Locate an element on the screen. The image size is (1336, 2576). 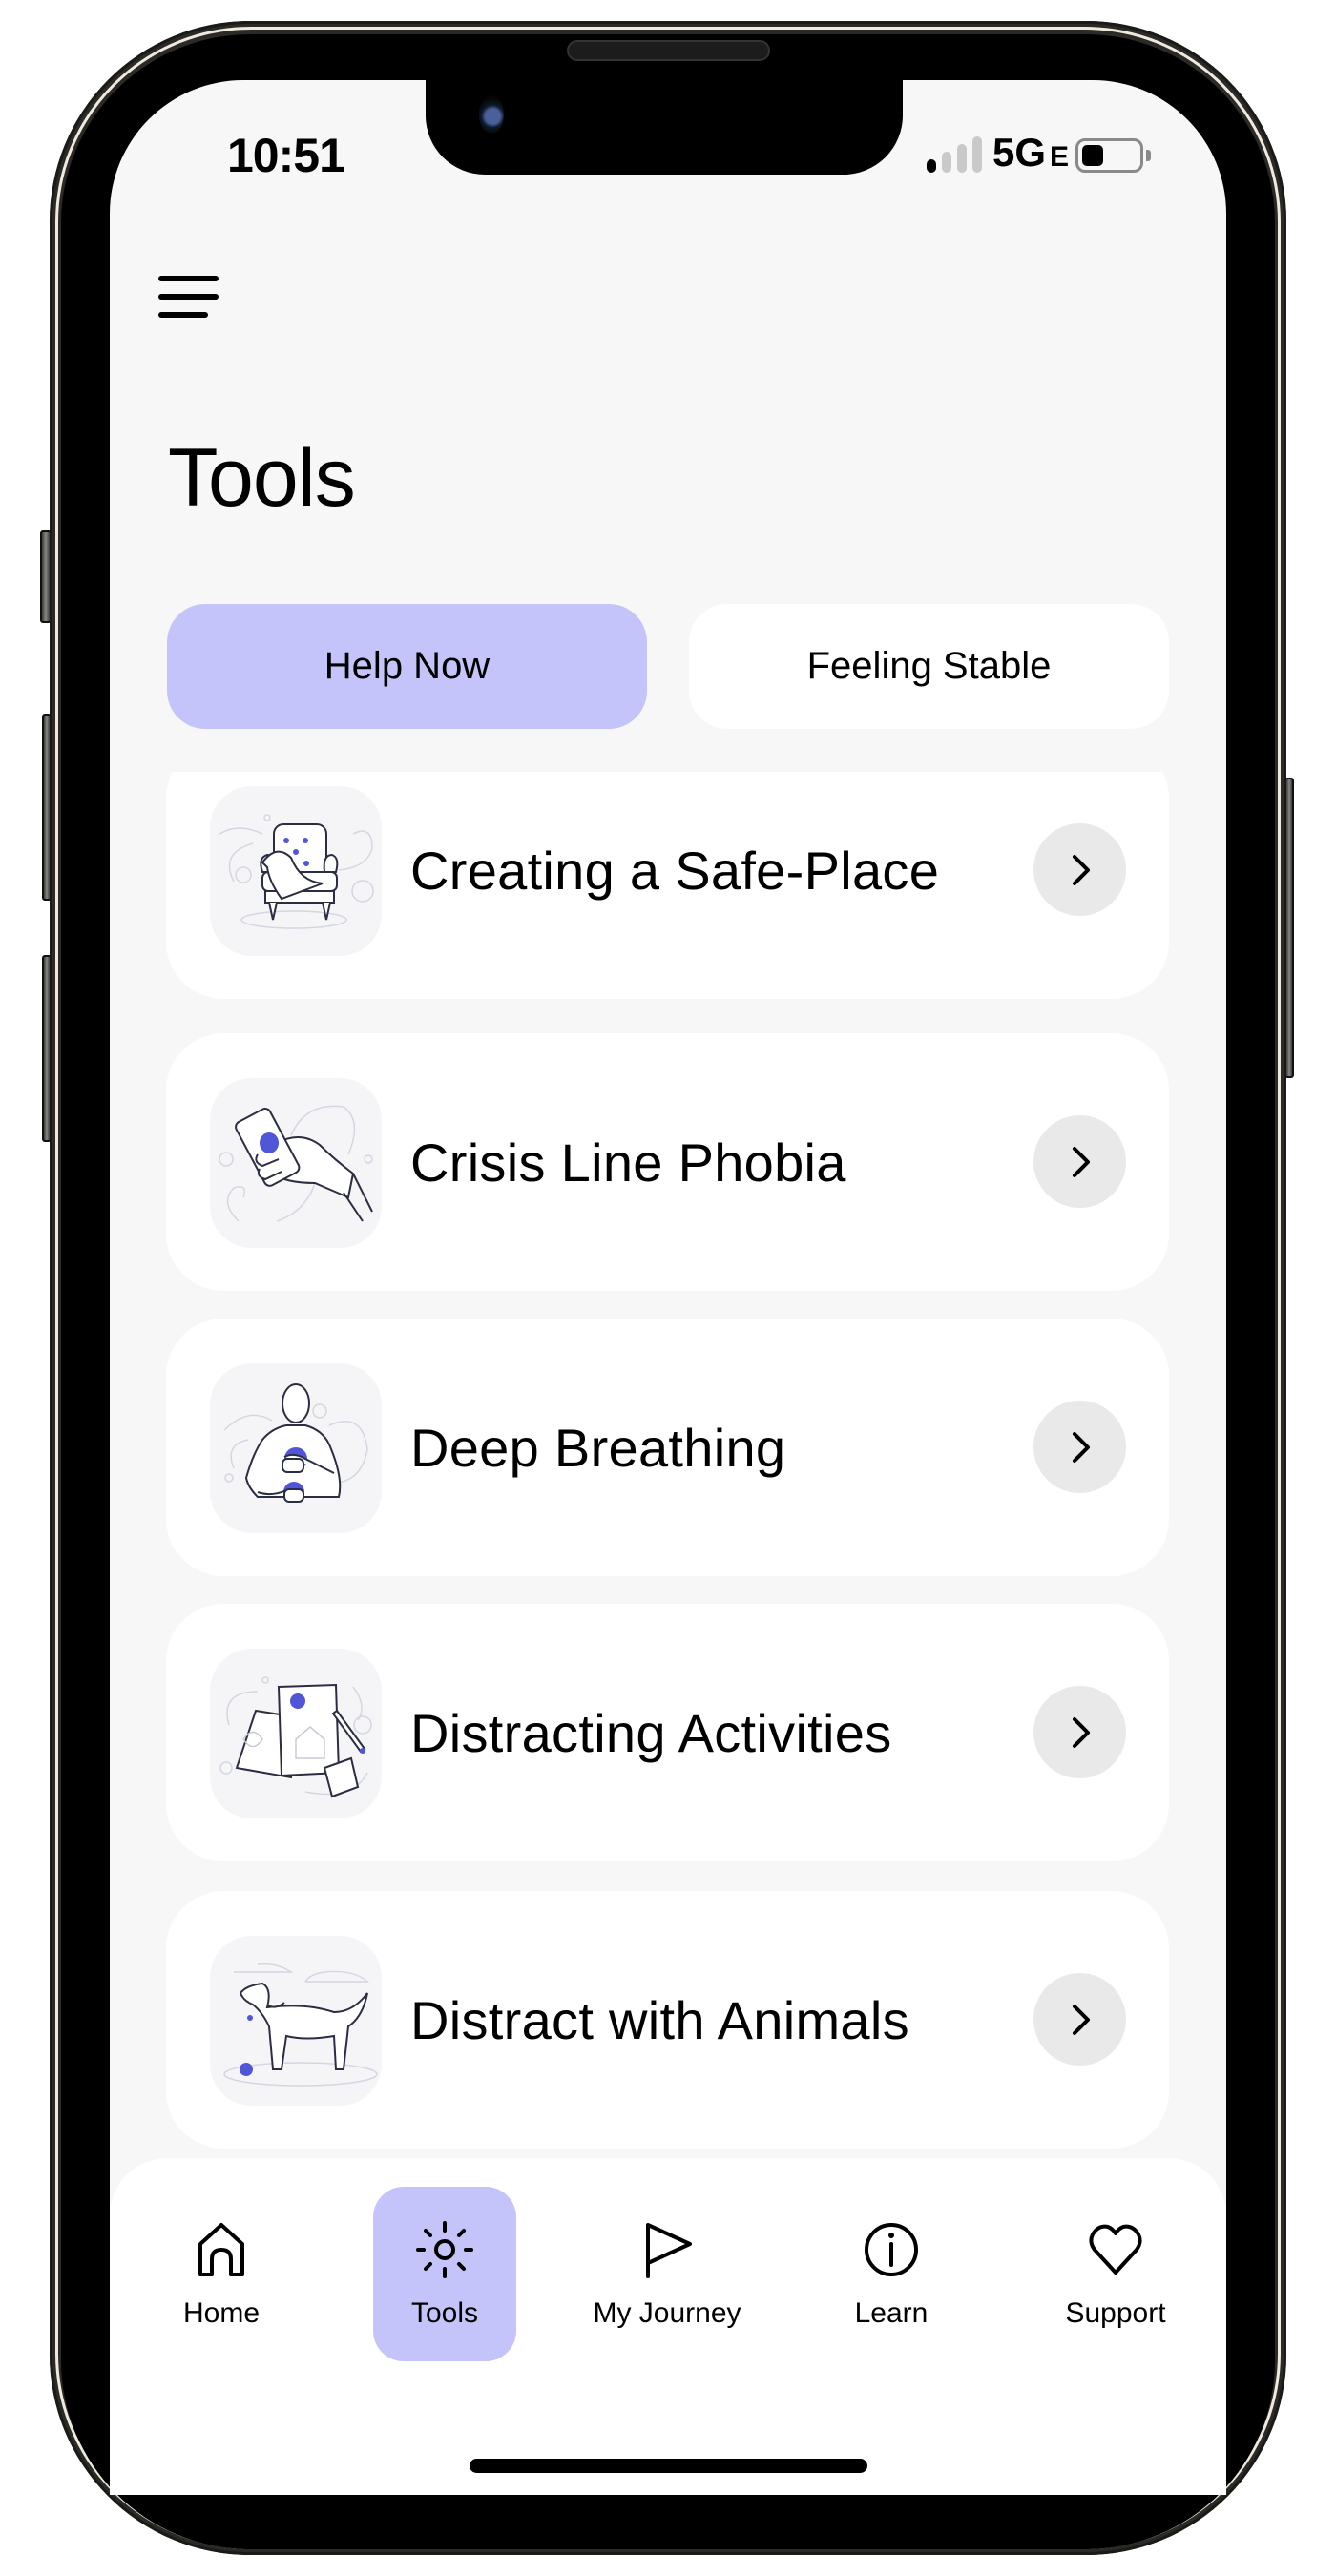
network-label: 5G is located at coordinates (1019, 152).